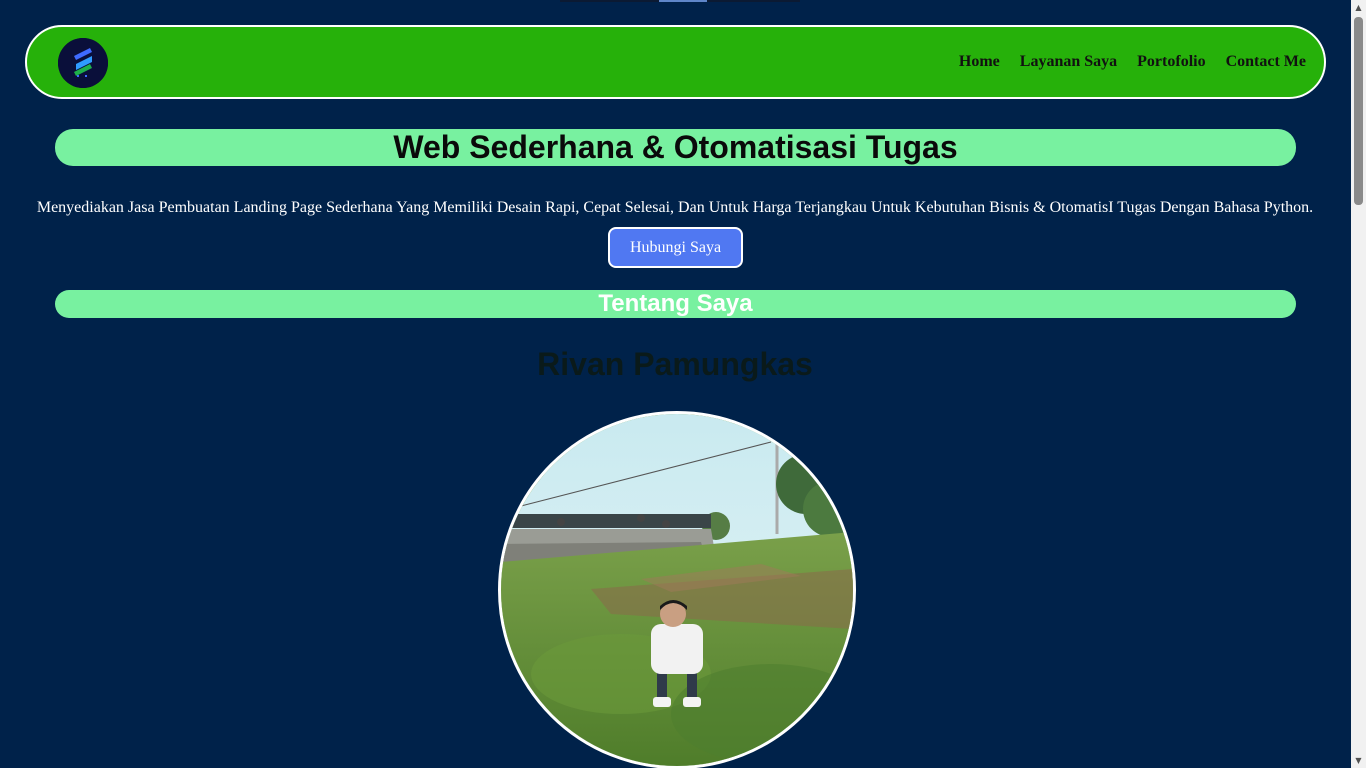  I want to click on top-decoration-highlight, so click(683, 1).